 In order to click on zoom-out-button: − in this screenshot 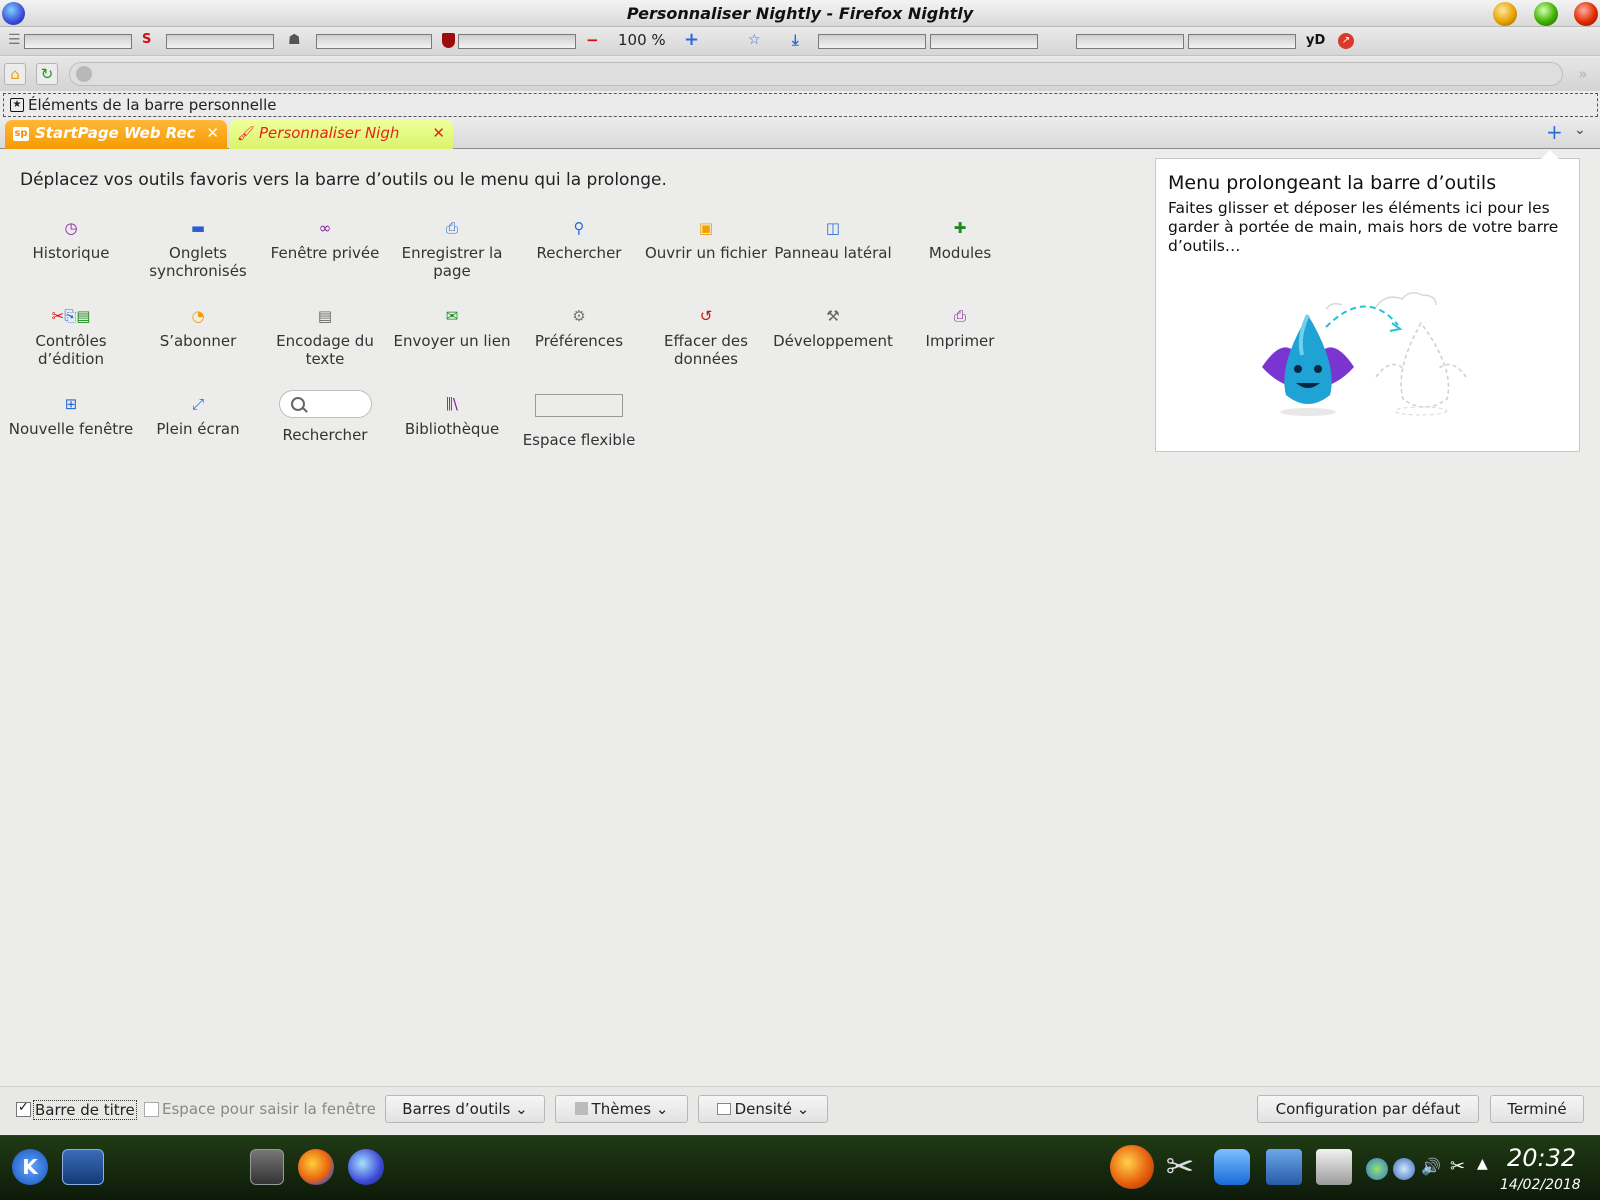, I will do `click(592, 40)`.